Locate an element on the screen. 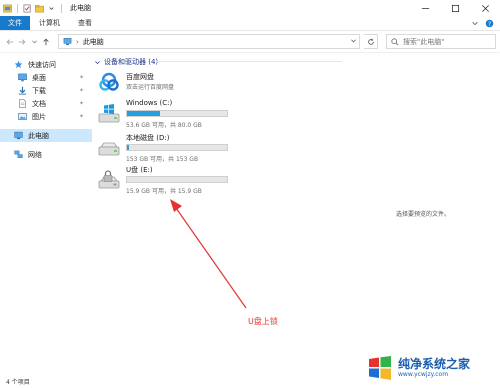  annotation-arrow is located at coordinates (208, 254).